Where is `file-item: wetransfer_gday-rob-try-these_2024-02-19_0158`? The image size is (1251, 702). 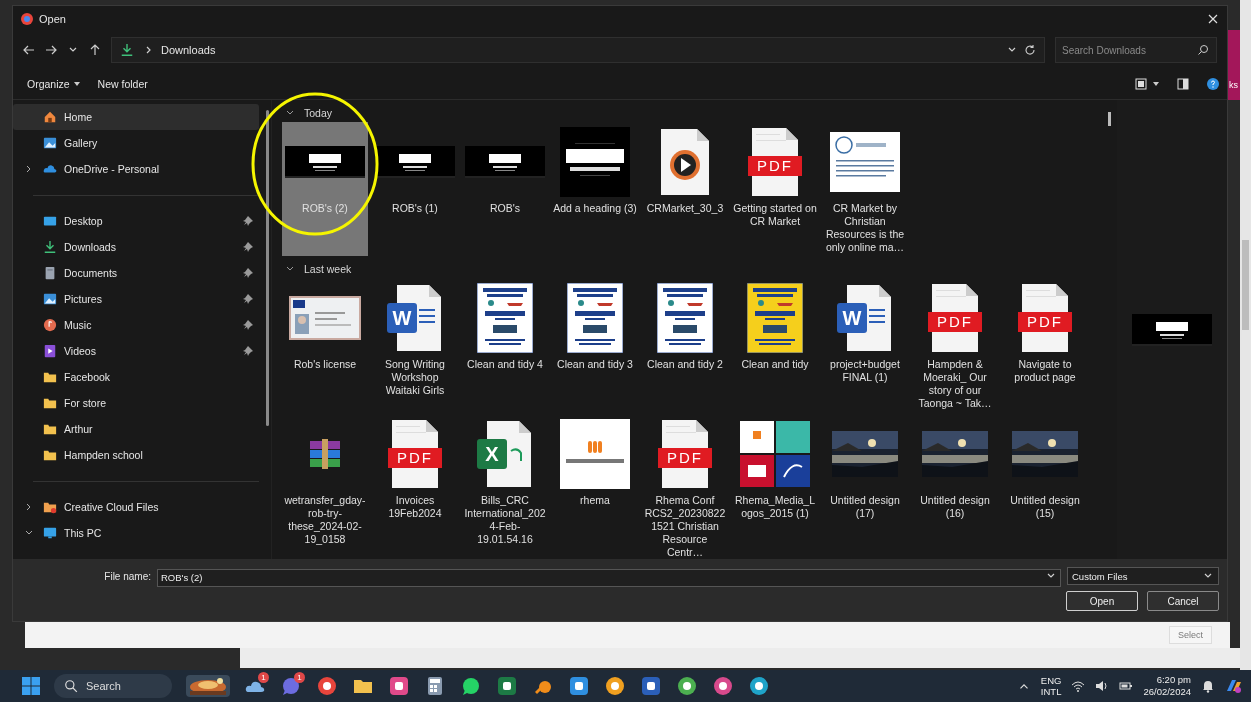 file-item: wetransfer_gday-rob-try-these_2024-02-19_0158 is located at coordinates (325, 486).